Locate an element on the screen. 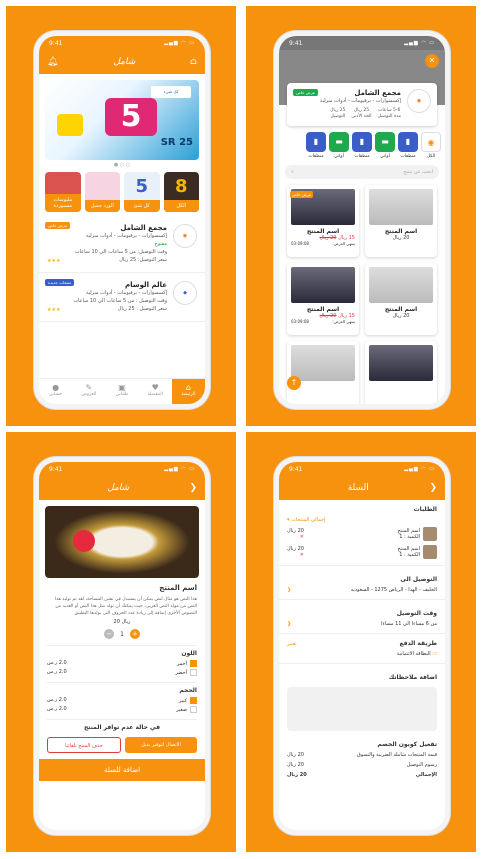 This screenshot has height=859, width=483. credit-card-icon: ▭ is located at coordinates (434, 654).